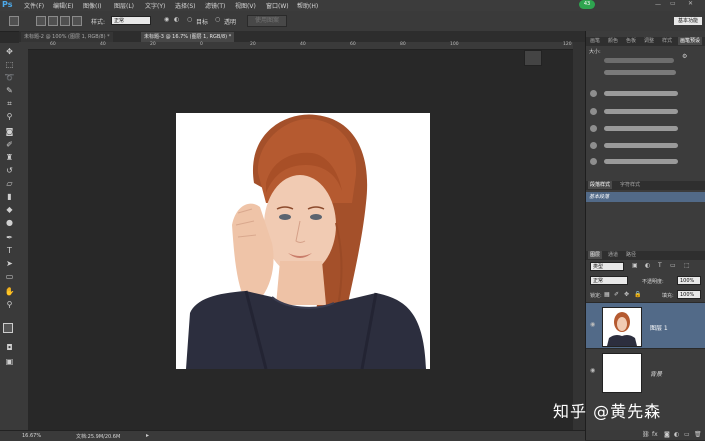 The height and width of the screenshot is (441, 705). Describe the element at coordinates (8, 328) in the screenshot. I see `foreground-color-swatch` at that location.